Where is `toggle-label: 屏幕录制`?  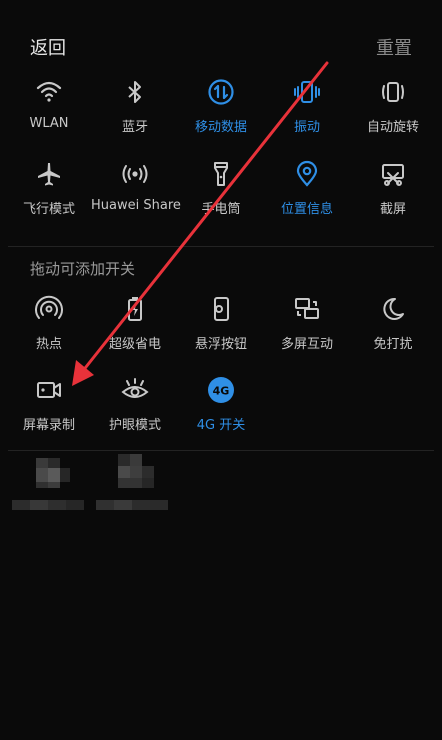 toggle-label: 屏幕录制 is located at coordinates (48, 425).